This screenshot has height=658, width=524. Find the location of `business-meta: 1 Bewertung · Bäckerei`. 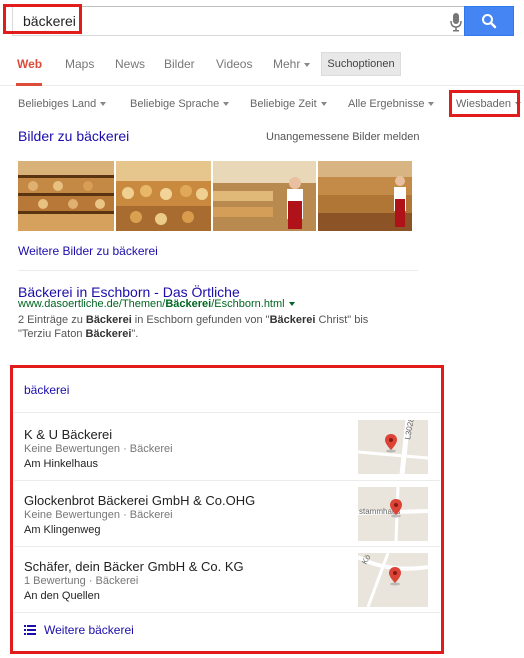

business-meta: 1 Bewertung · Bäckerei is located at coordinates (81, 581).